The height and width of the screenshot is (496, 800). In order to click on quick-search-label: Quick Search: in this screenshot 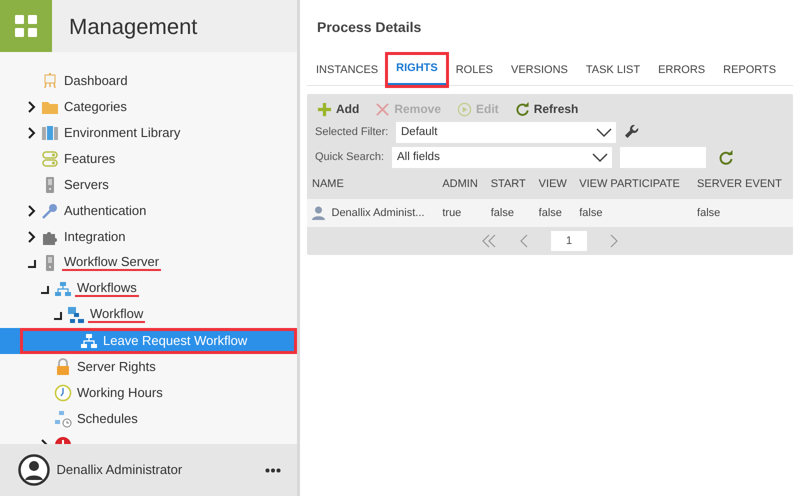, I will do `click(350, 158)`.